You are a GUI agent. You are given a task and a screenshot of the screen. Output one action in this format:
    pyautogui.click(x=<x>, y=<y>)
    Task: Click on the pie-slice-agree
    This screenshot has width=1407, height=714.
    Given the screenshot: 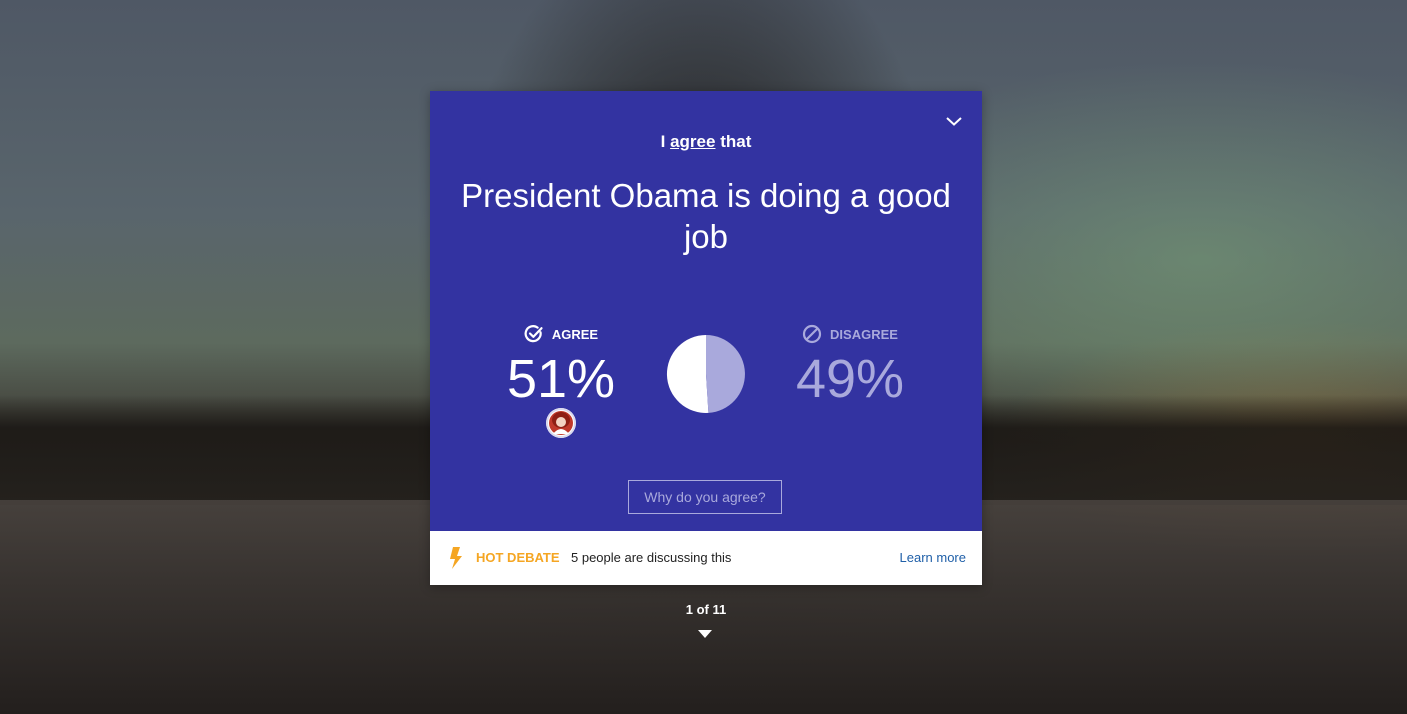 What is the action you would take?
    pyautogui.click(x=687, y=373)
    